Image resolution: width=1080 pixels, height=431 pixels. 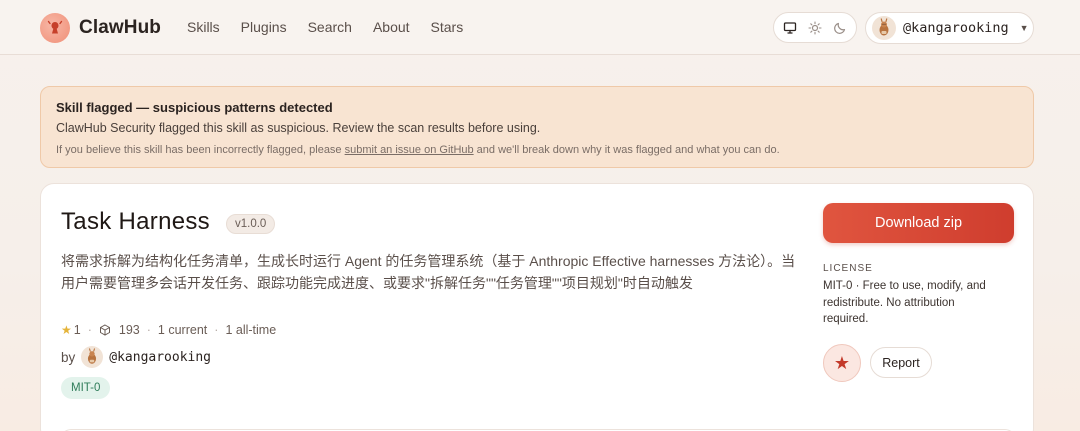 I want to click on version-badge: v1.0.0, so click(x=250, y=224).